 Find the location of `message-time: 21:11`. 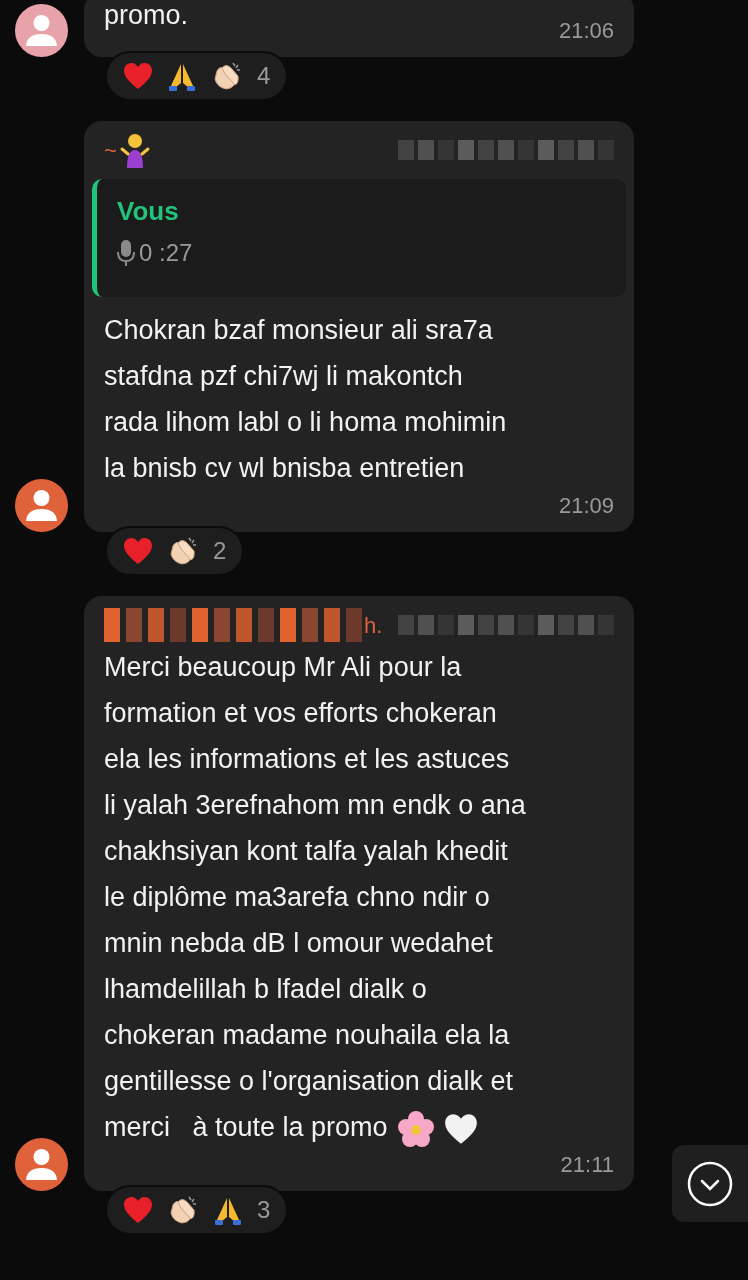

message-time: 21:11 is located at coordinates (587, 1165).